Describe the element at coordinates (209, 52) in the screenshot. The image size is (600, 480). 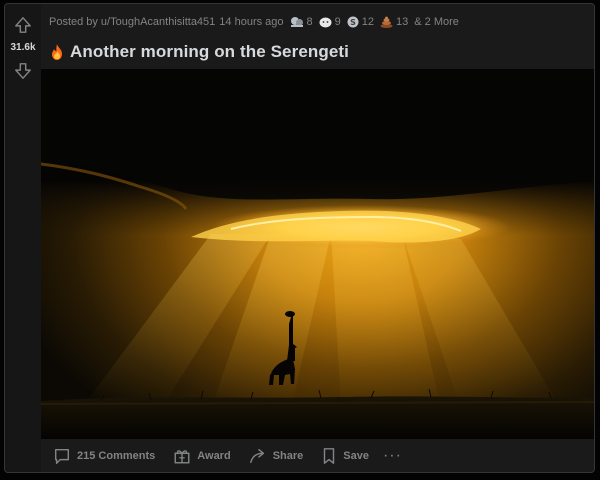
I see `post-title: Another morning on the Serengeti` at that location.